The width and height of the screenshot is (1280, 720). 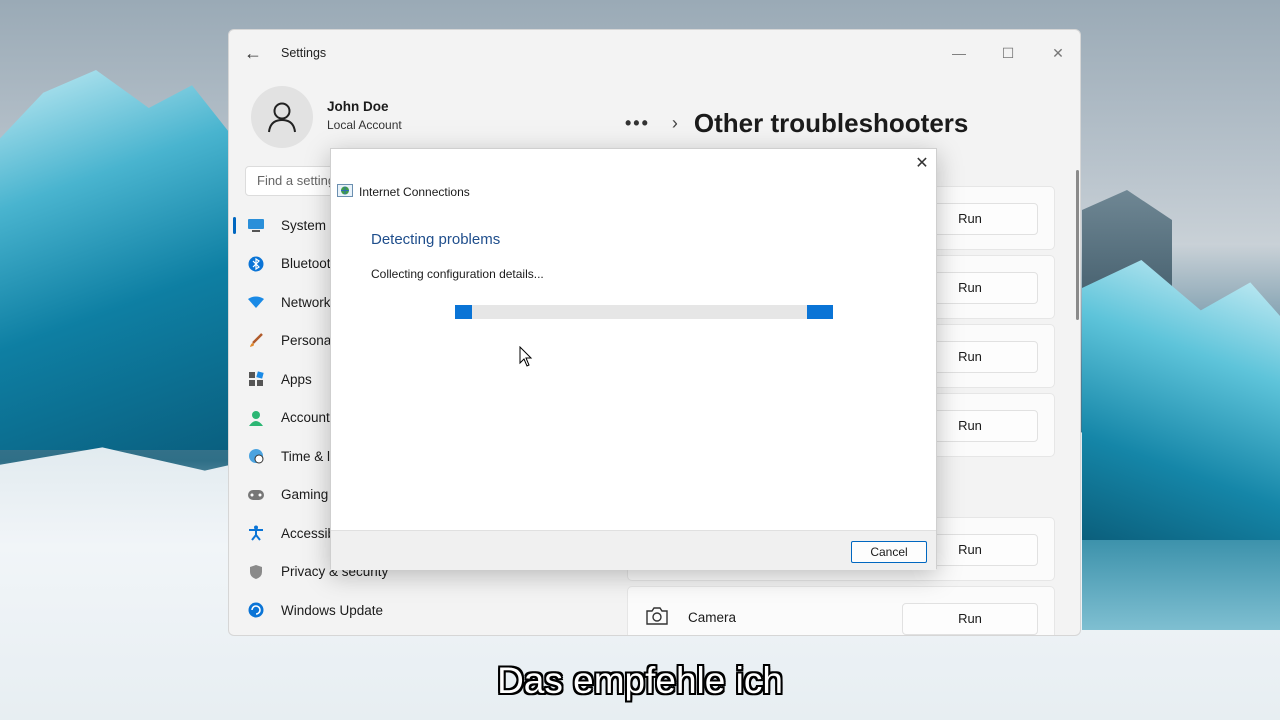 What do you see at coordinates (959, 53) in the screenshot?
I see `minimize-button: —` at bounding box center [959, 53].